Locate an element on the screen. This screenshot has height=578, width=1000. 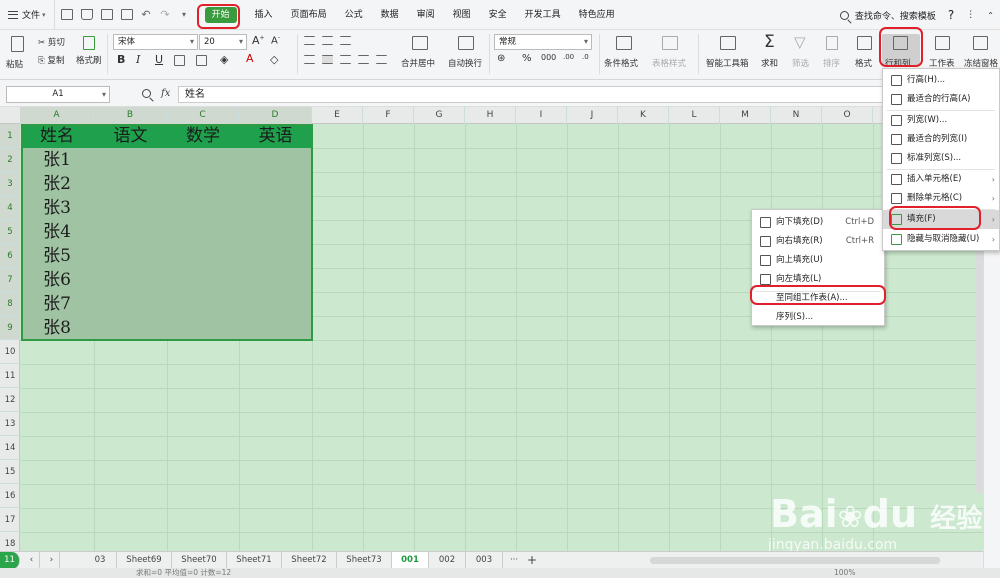
zoom-formula-icon is located at coordinates (146, 93).